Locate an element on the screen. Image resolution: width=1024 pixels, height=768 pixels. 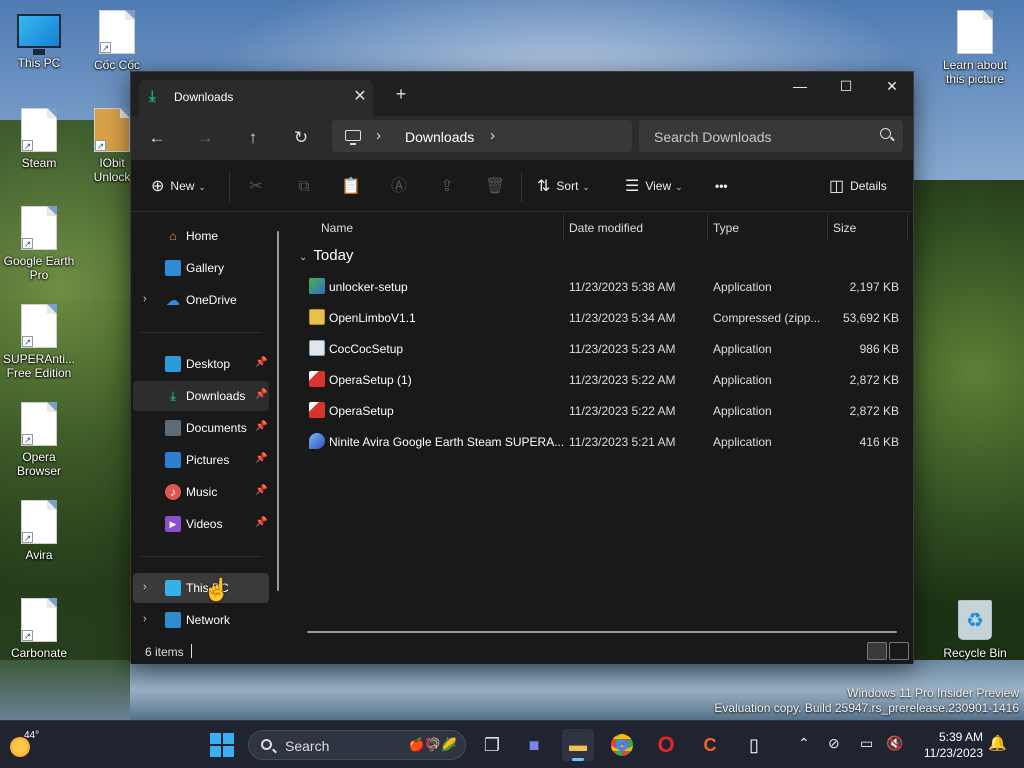
desktop-icon-this-pc: This PC is located at coordinates (39, 40).